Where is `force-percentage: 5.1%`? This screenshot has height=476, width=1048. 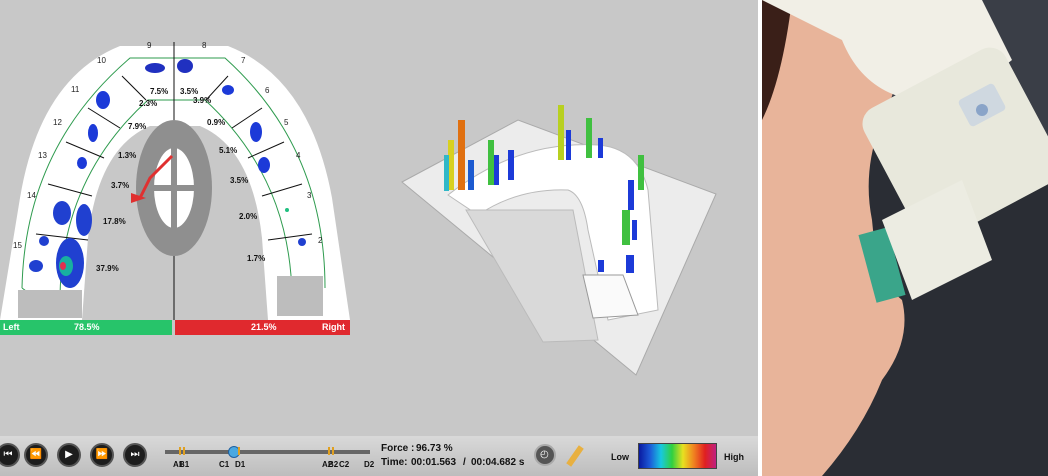
force-percentage: 5.1% is located at coordinates (228, 150).